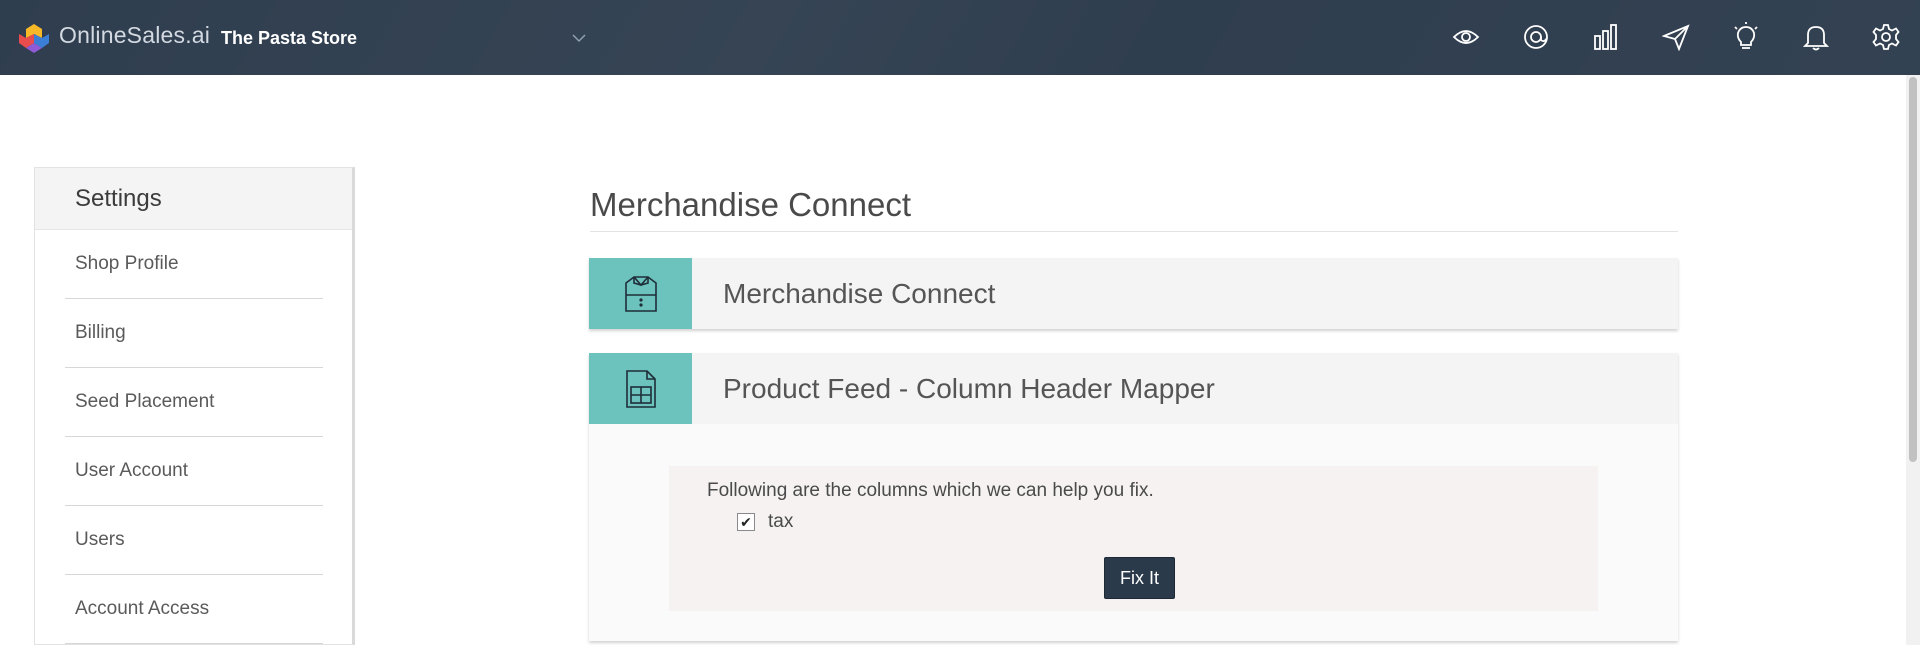 This screenshot has height=645, width=1920. I want to click on sidebar-item-shop-profile: Shop Profile, so click(194, 264).